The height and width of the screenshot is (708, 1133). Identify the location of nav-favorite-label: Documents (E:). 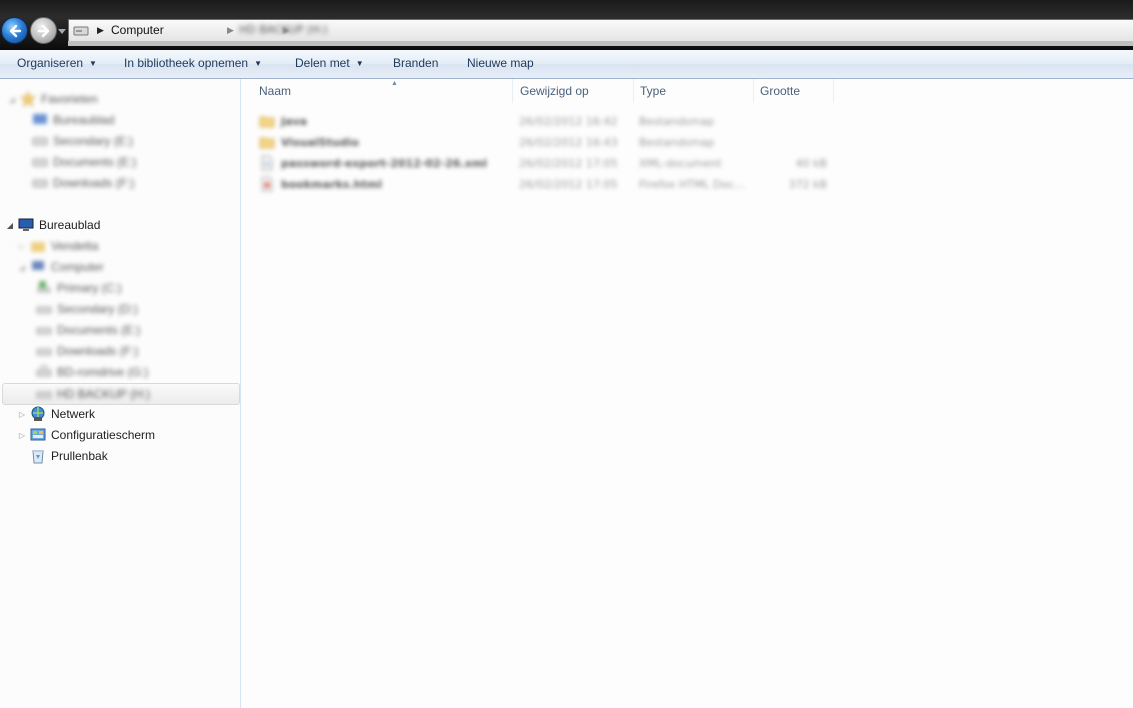
(95, 162).